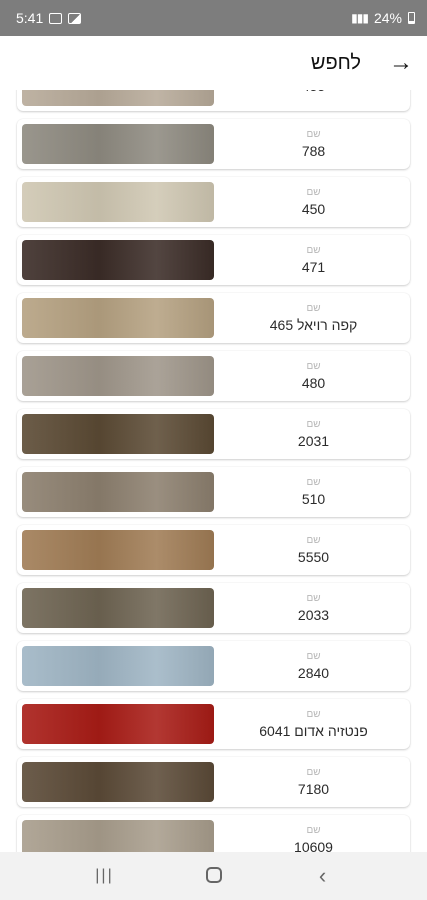  I want to click on card-text: שם 480, so click(313, 376).